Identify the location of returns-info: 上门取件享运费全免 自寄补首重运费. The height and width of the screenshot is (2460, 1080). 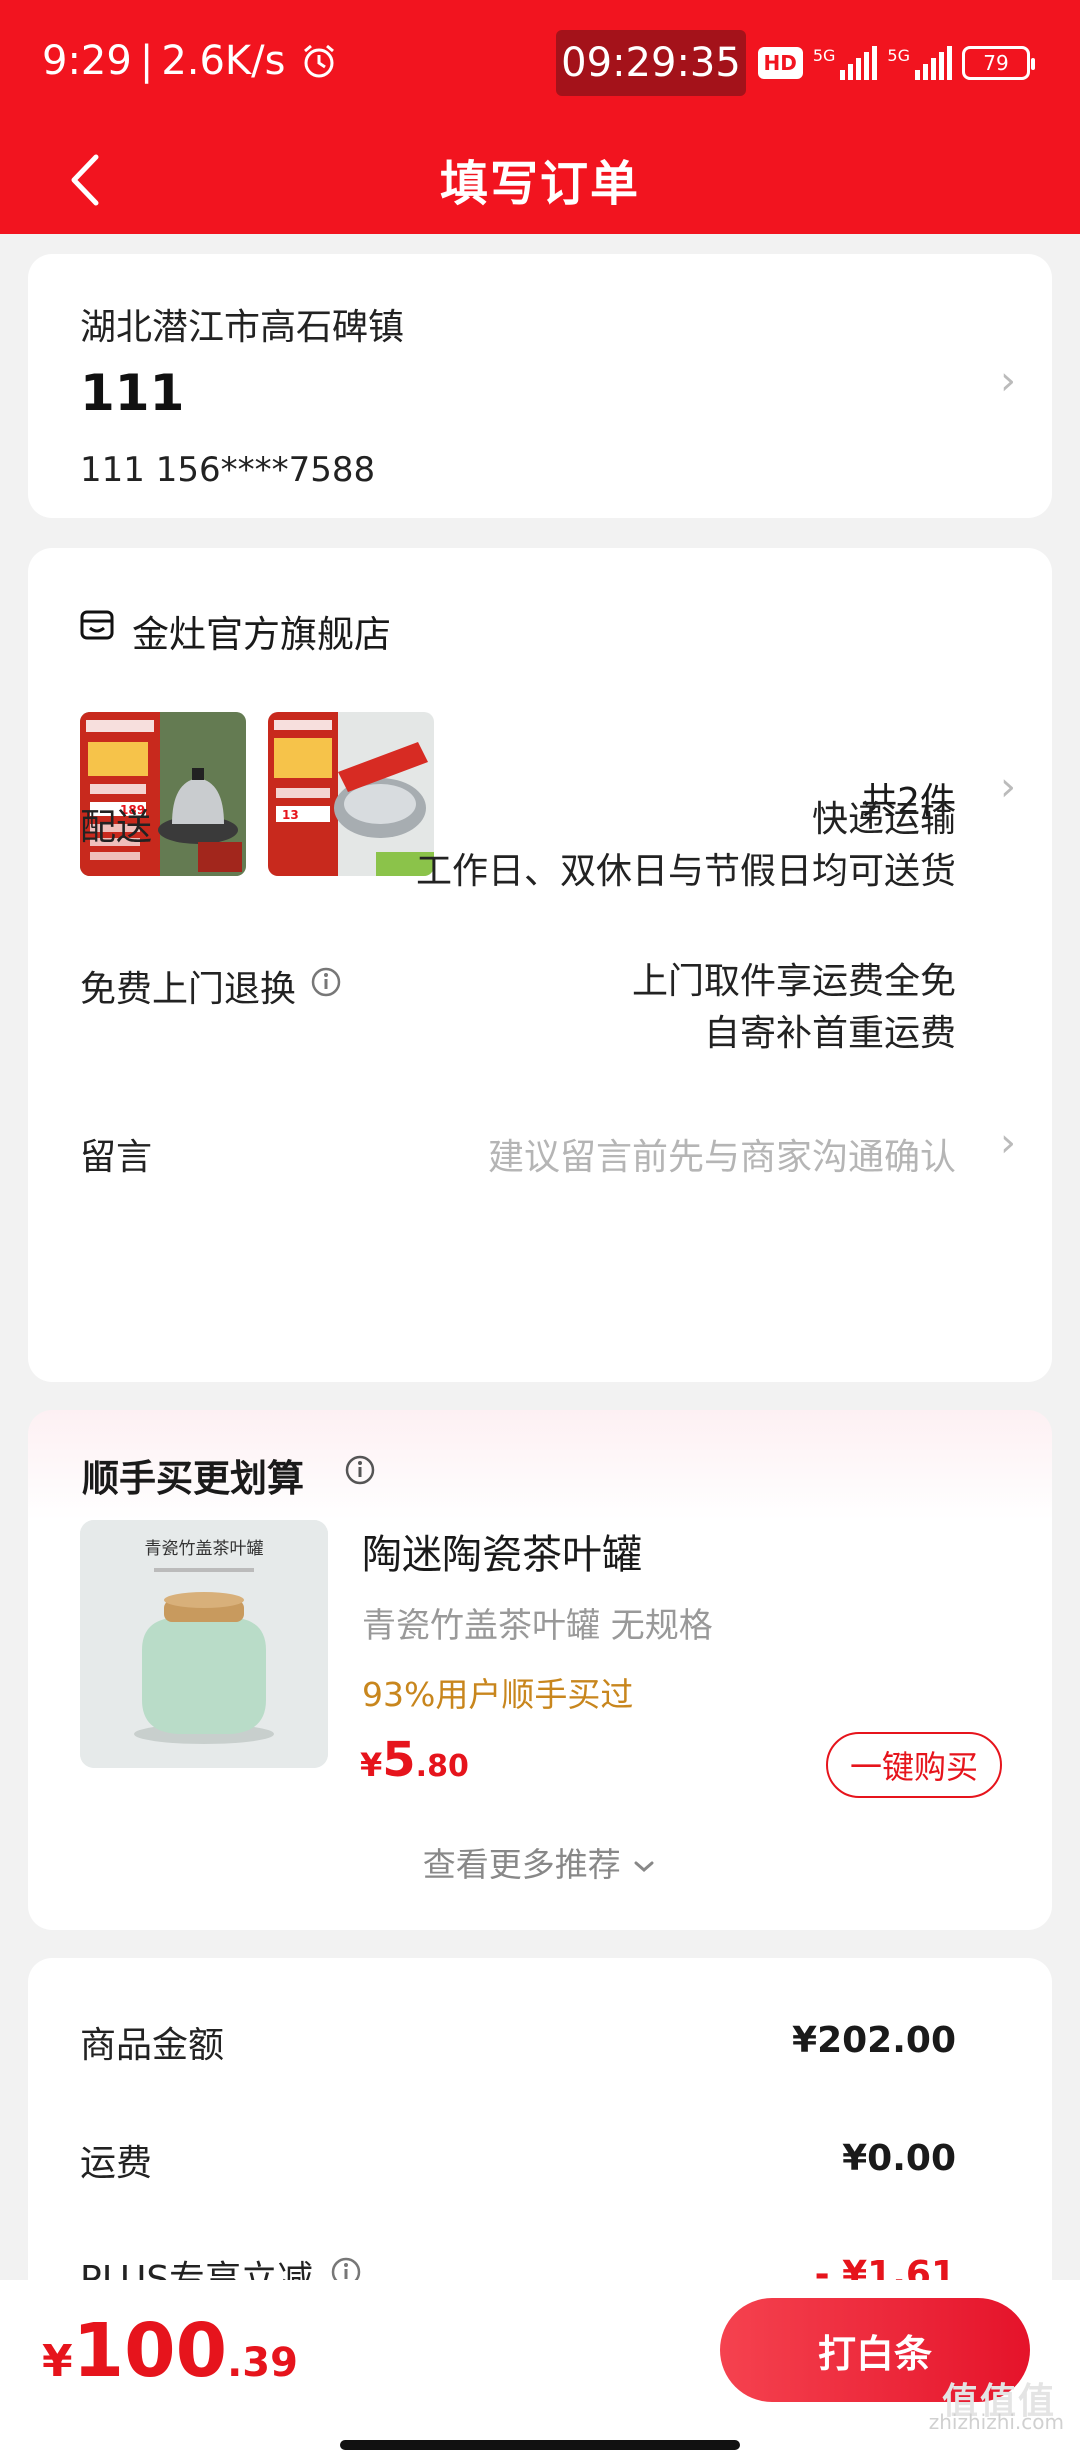
(794, 1008).